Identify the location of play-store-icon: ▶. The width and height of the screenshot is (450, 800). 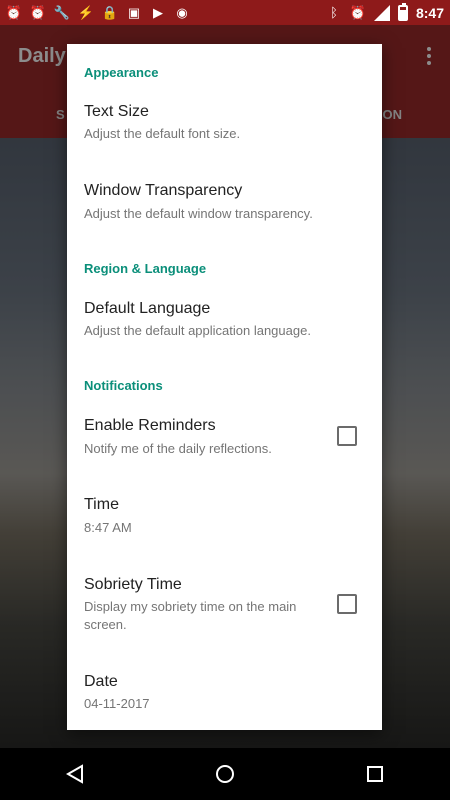
(158, 12).